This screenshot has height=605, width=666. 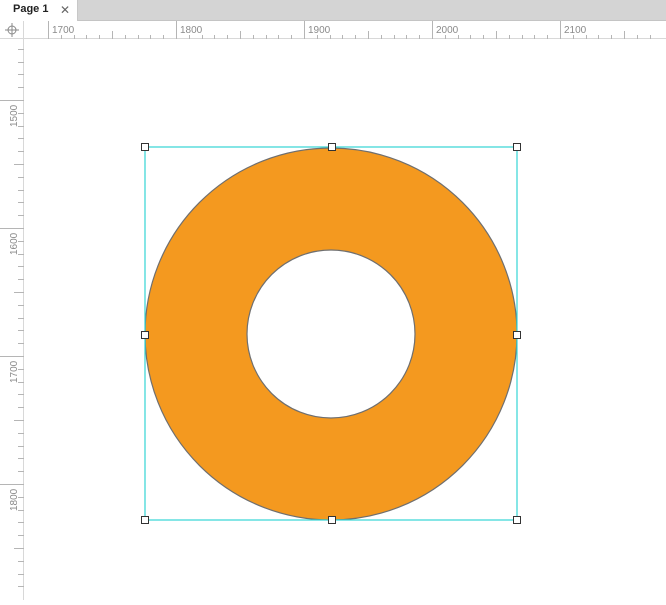 I want to click on tab-page-1: Page 1 ✕, so click(x=39, y=10).